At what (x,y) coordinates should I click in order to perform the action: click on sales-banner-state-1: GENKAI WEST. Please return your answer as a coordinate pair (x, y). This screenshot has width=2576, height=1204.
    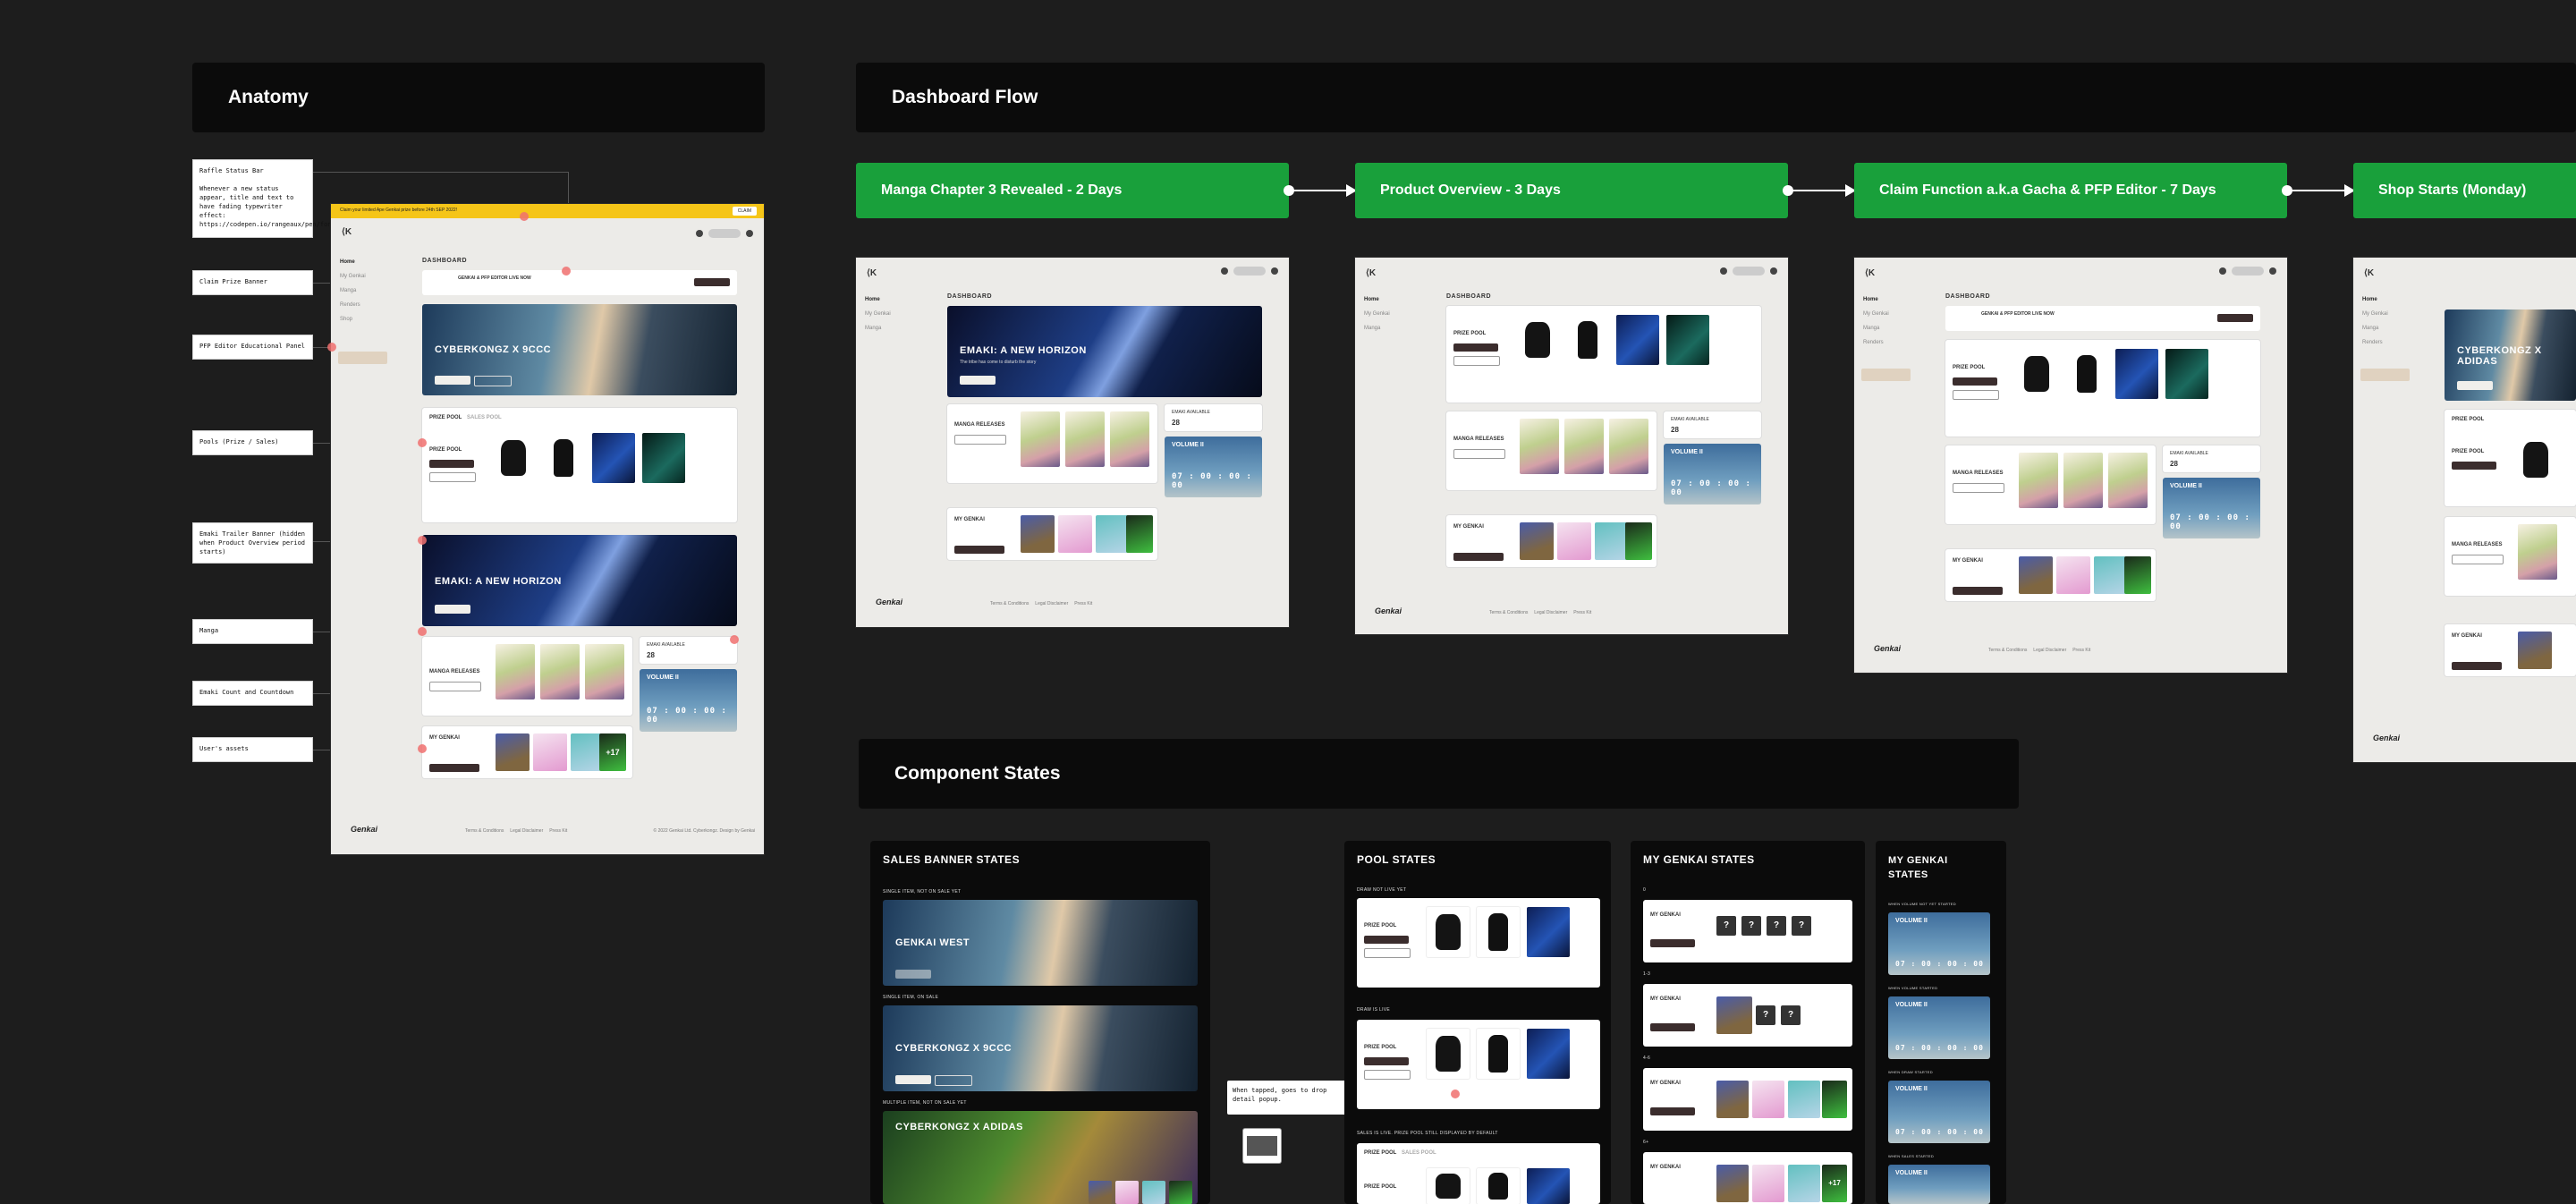
    Looking at the image, I should click on (1040, 943).